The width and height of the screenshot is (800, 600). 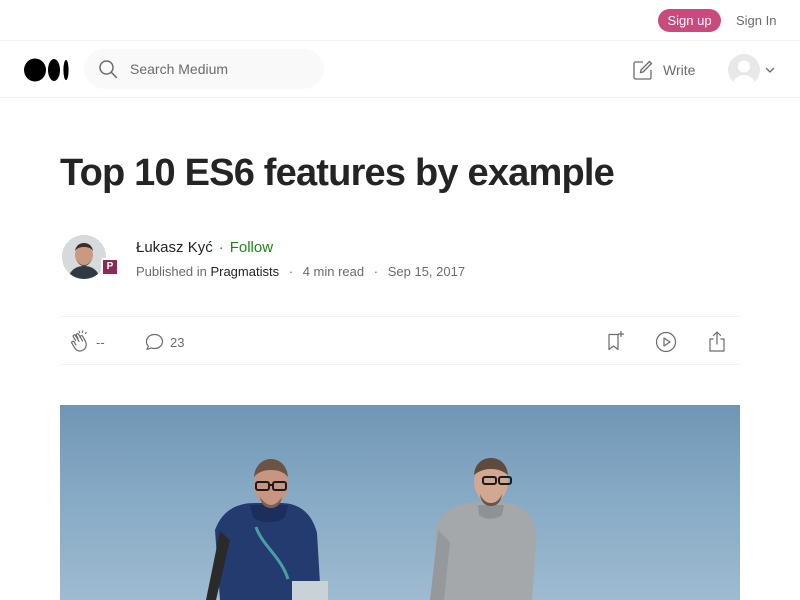 I want to click on bookmark-add-icon, so click(x=615, y=341).